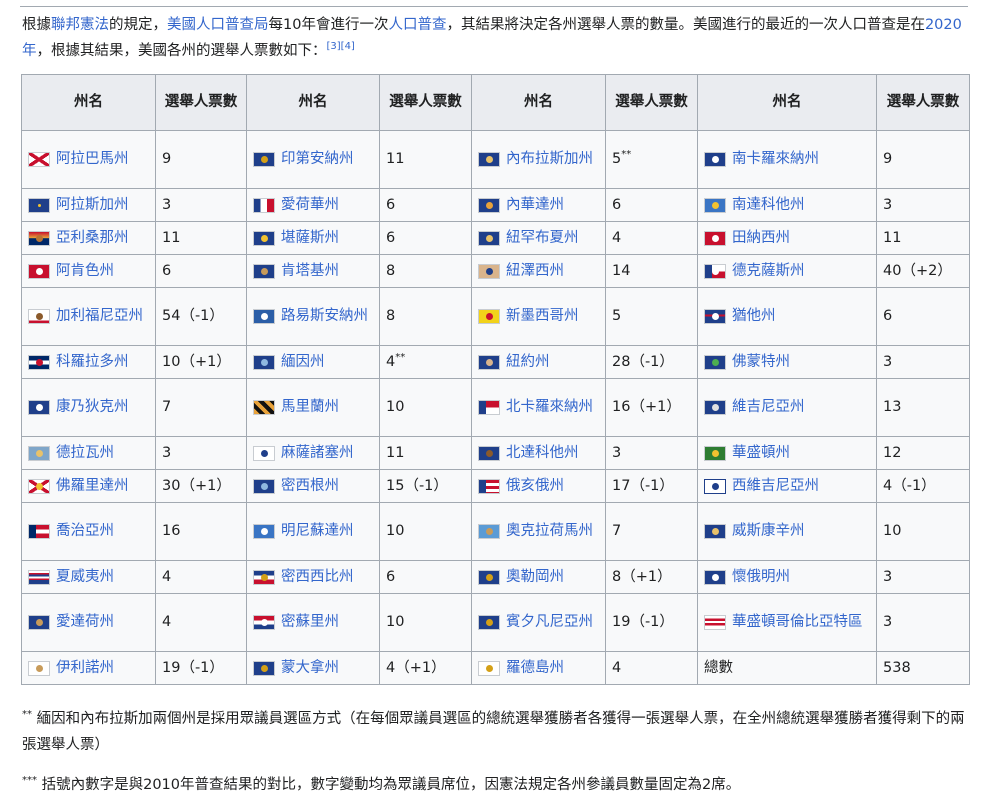 The width and height of the screenshot is (990, 808). Describe the element at coordinates (341, 46) in the screenshot. I see `reference-links: [3][4]` at that location.